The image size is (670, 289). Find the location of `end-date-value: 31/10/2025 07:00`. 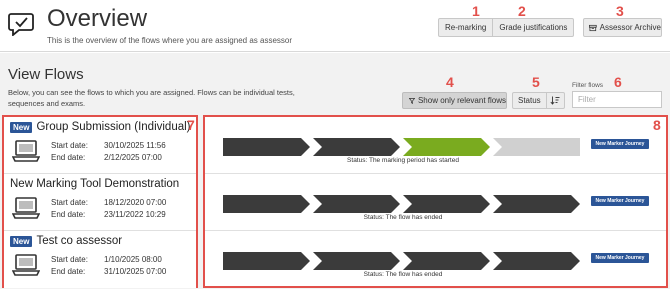

end-date-value: 31/10/2025 07:00 is located at coordinates (135, 271).